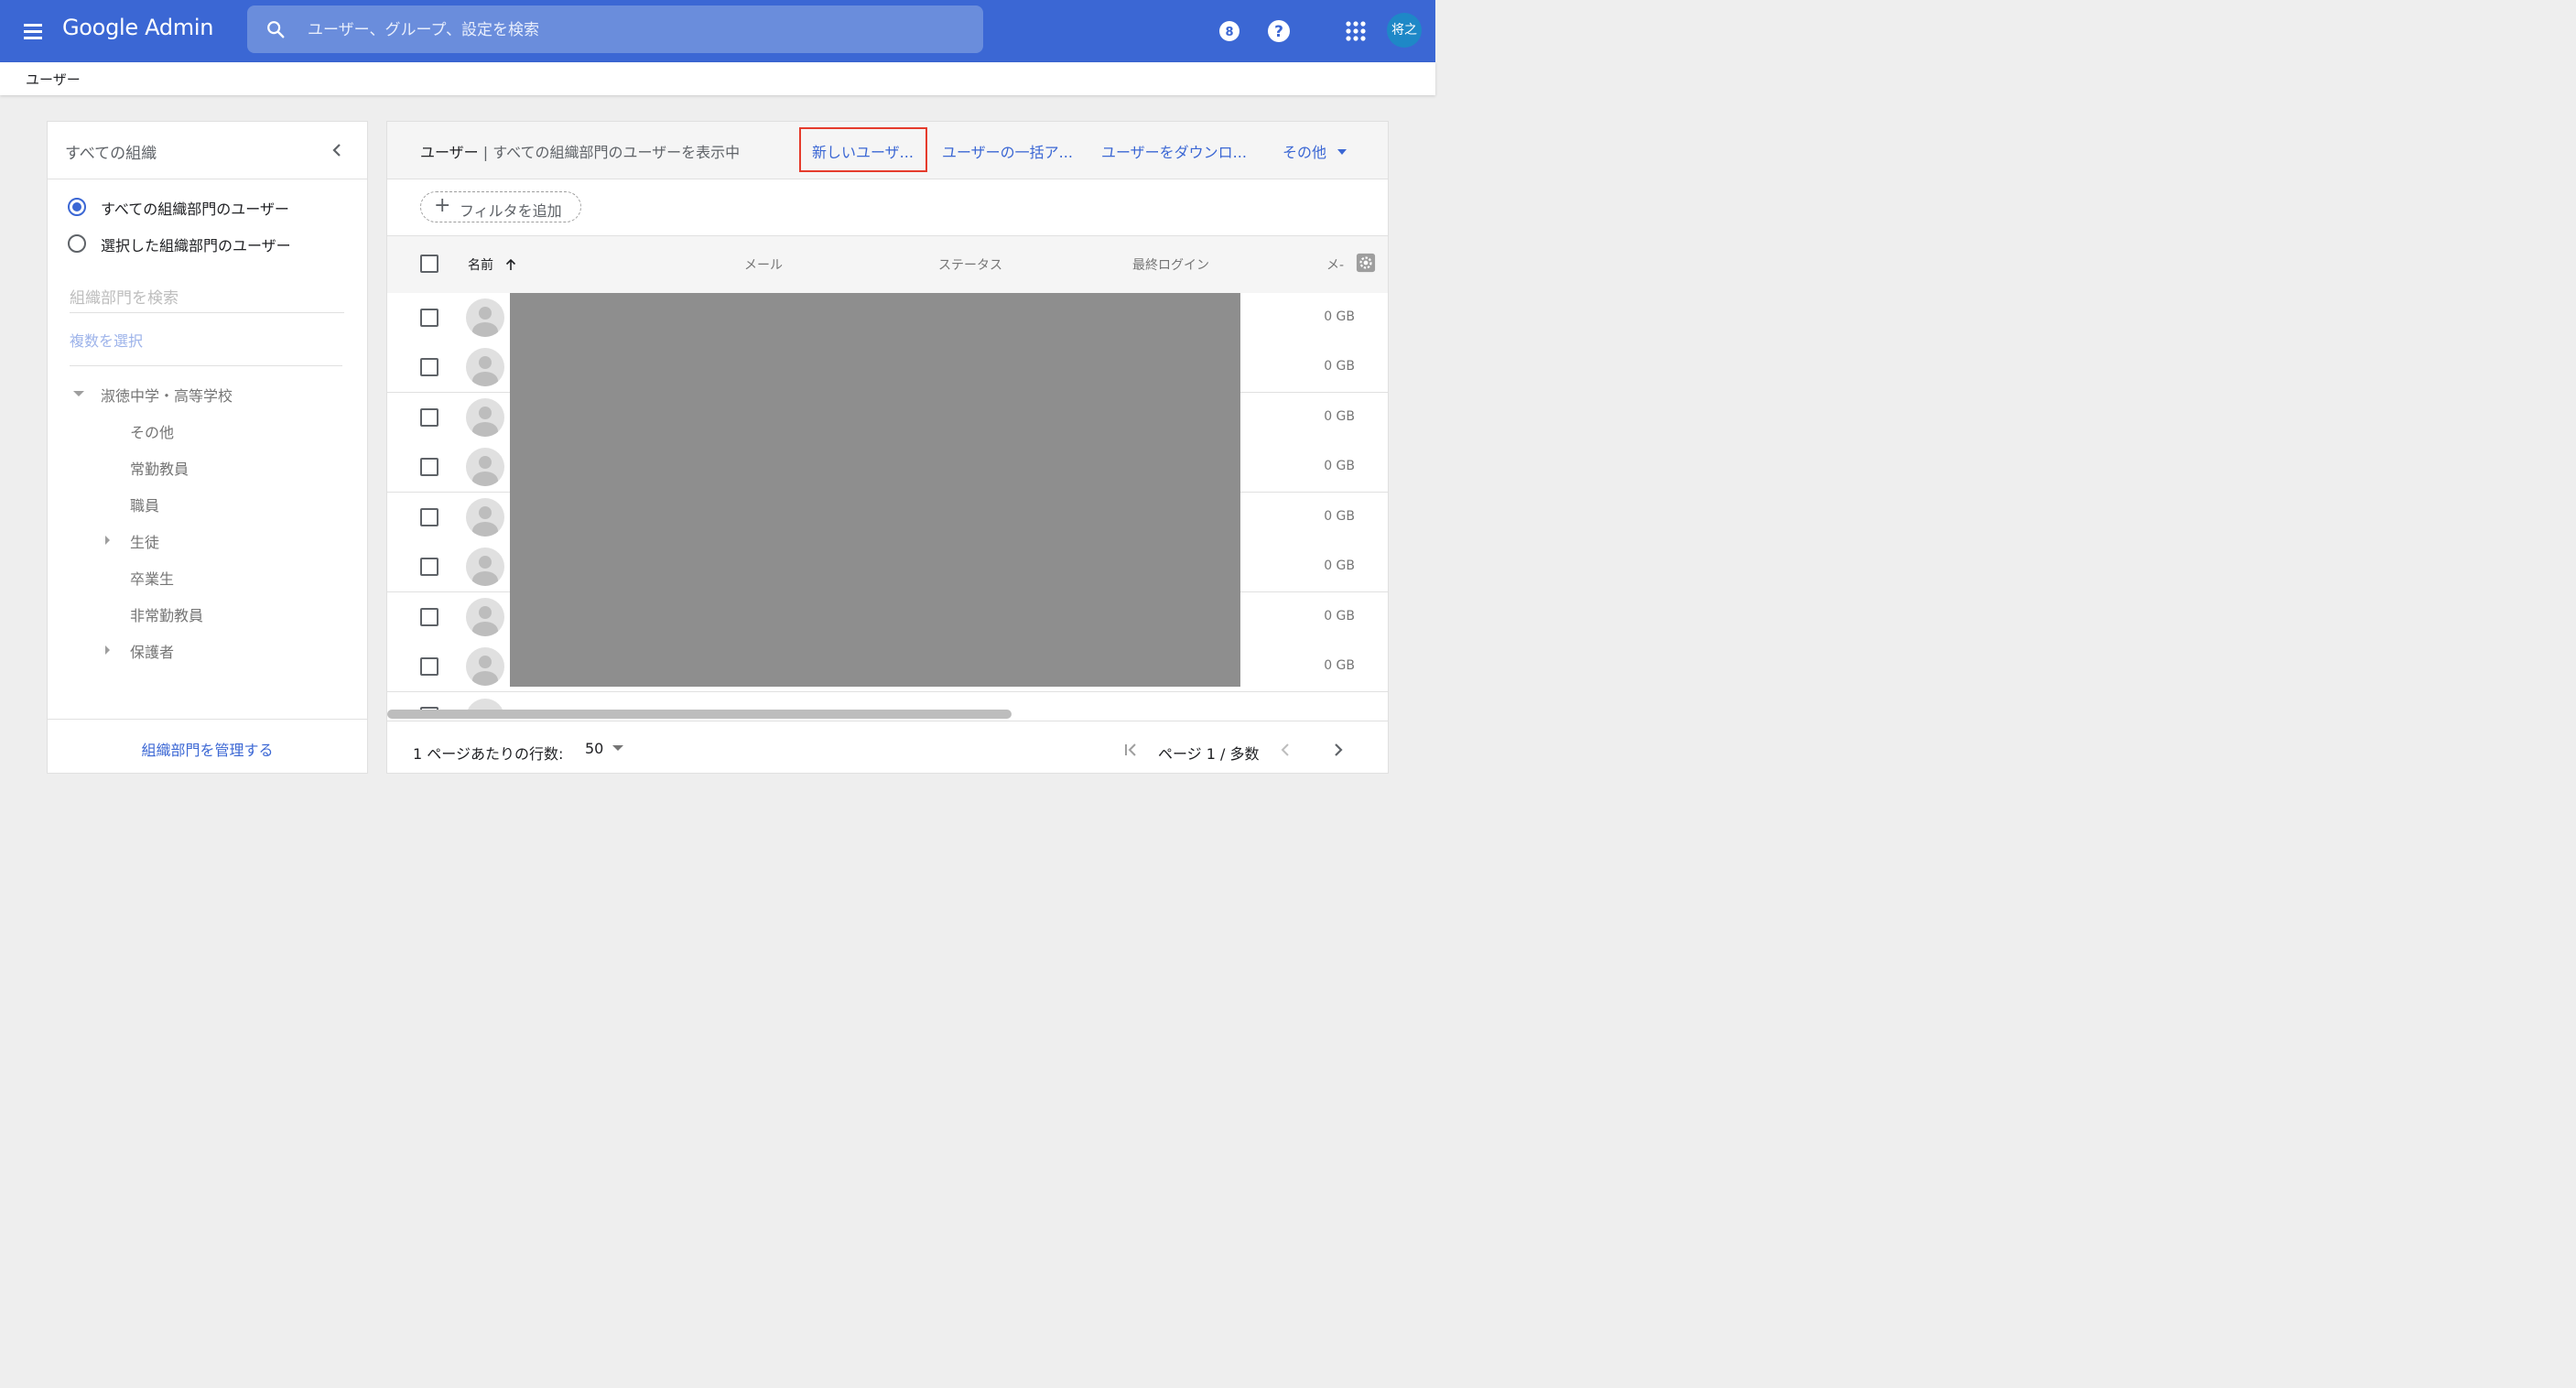 This screenshot has height=1388, width=2576. What do you see at coordinates (107, 340) in the screenshot?
I see `multi-select-link: 複数を選択` at bounding box center [107, 340].